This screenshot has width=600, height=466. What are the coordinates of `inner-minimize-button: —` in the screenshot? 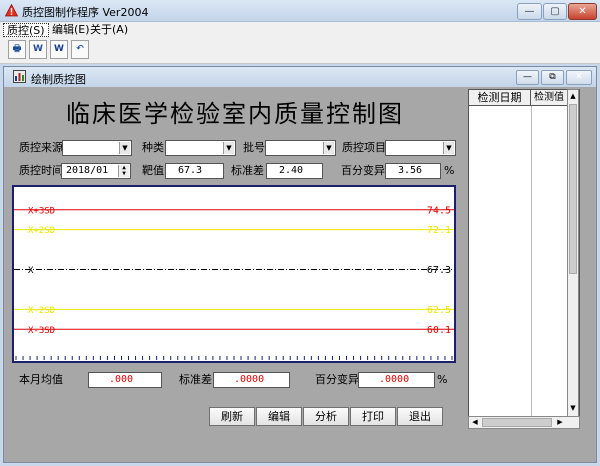 It's located at (527, 77).